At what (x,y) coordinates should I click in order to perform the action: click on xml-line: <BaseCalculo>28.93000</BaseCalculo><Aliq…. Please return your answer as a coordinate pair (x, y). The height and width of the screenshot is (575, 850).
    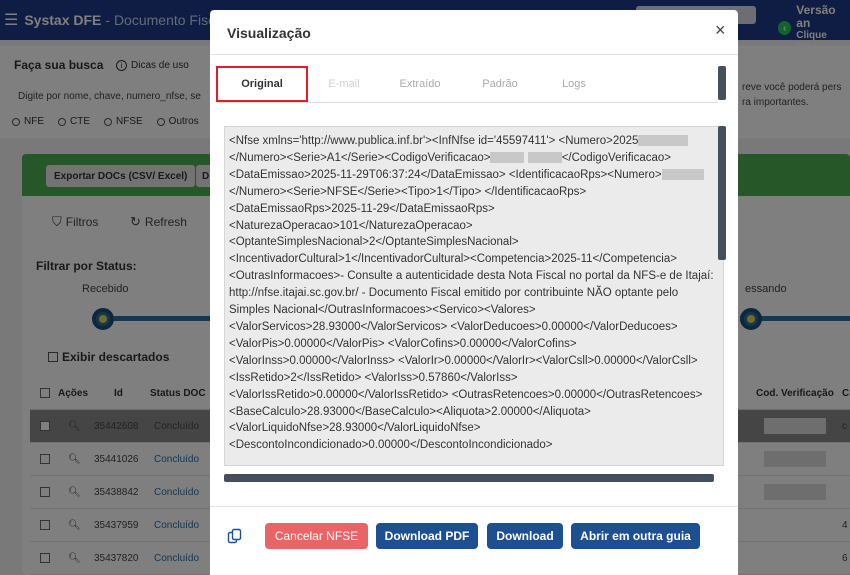
    Looking at the image, I should click on (410, 411).